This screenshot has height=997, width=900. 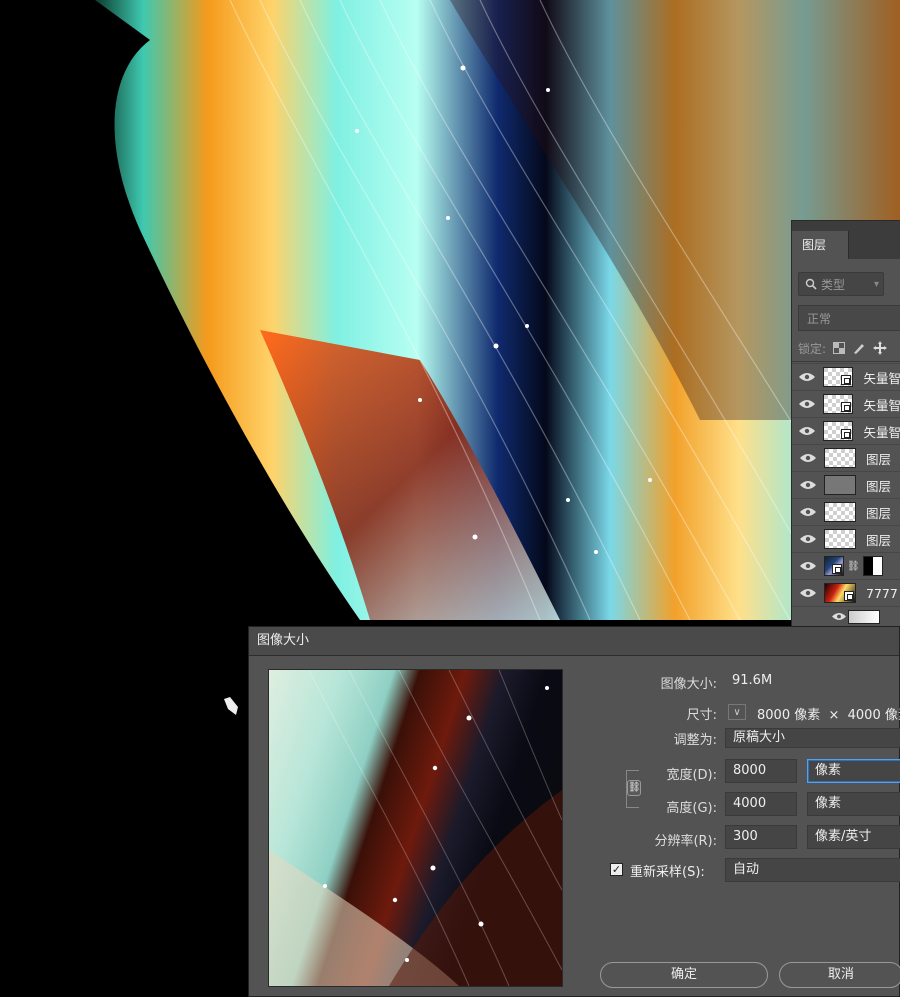 What do you see at coordinates (839, 348) in the screenshot?
I see `lock-transparency-icon` at bounding box center [839, 348].